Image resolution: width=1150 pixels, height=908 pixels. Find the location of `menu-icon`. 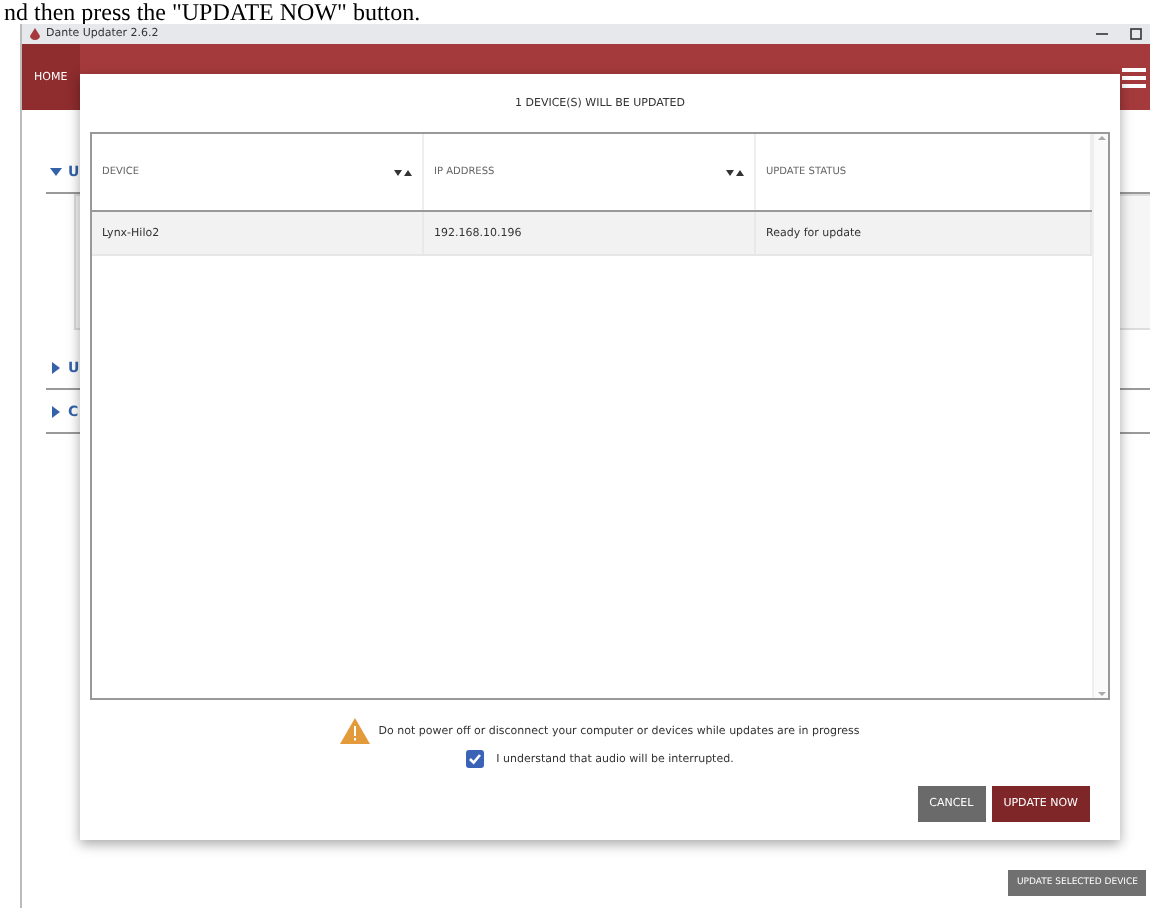

menu-icon is located at coordinates (1134, 77).